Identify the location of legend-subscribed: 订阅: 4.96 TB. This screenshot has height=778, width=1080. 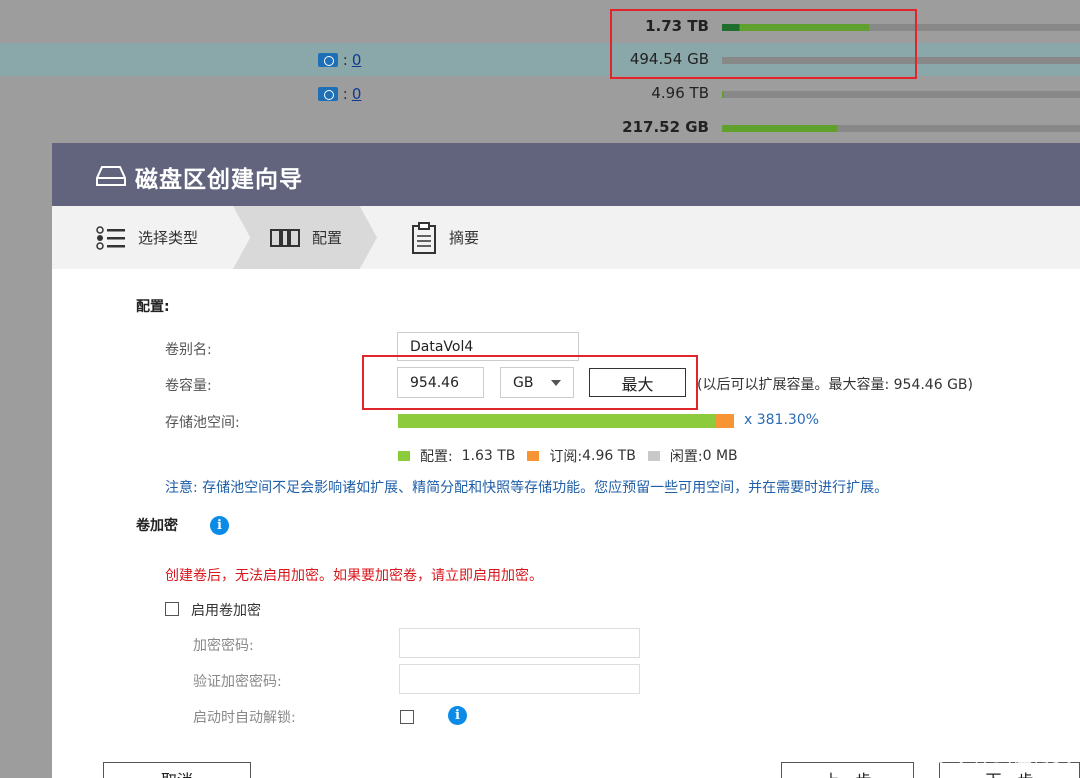
(581, 456).